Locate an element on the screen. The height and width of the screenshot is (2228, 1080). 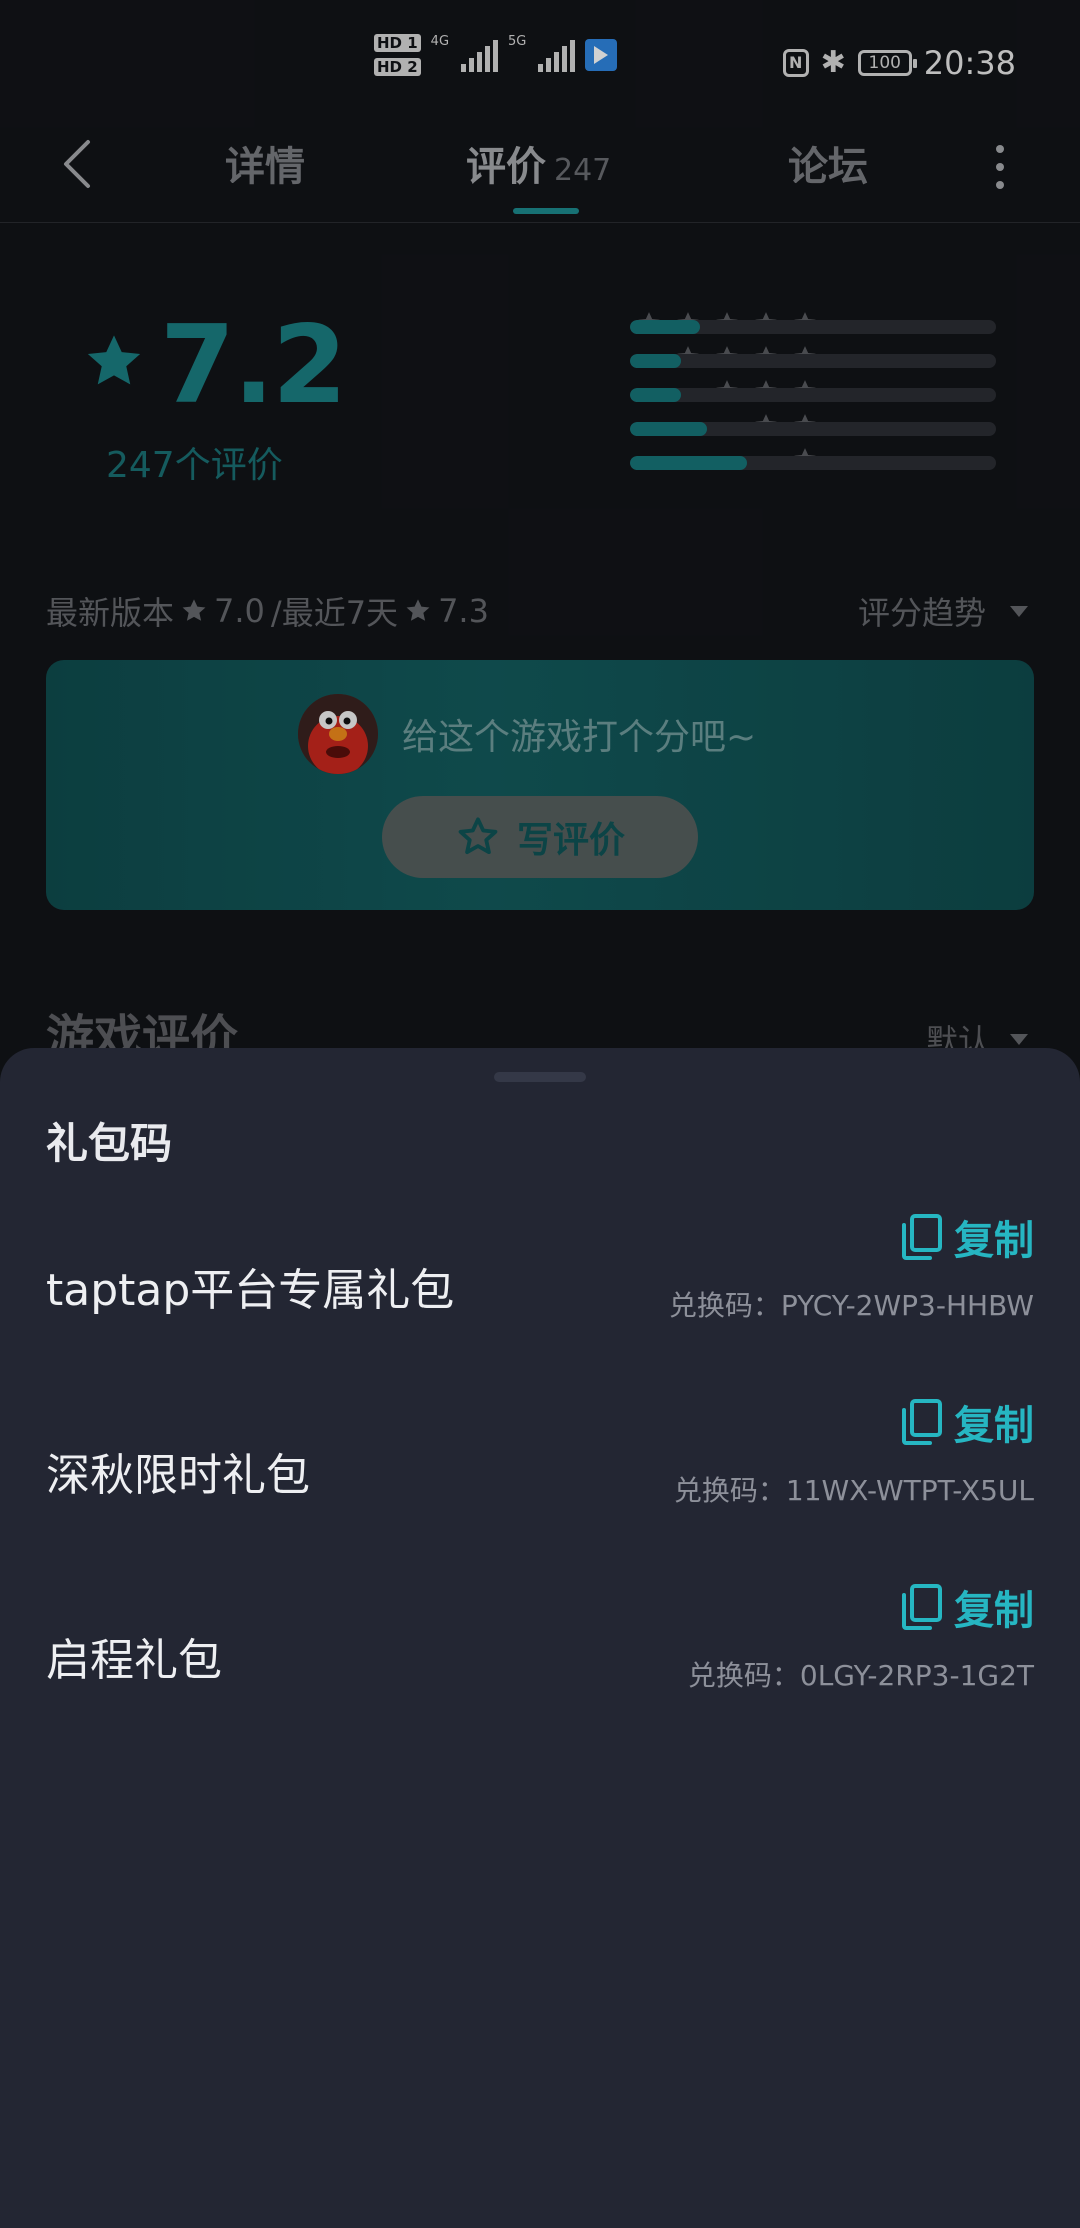
redeem-code: 兑换码：11WX-WTPT-X5UL is located at coordinates (853, 1490).